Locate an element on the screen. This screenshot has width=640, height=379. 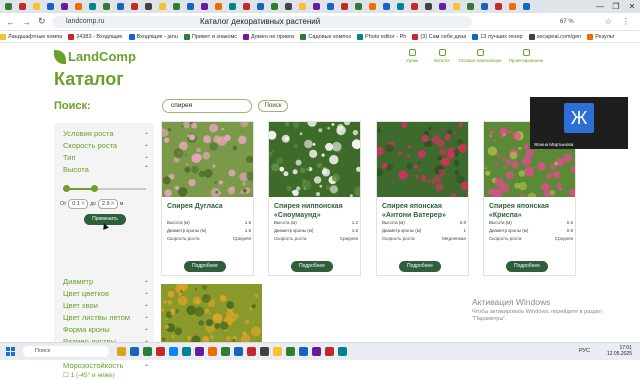
nav-item: Уроки is located at coordinates (412, 56).